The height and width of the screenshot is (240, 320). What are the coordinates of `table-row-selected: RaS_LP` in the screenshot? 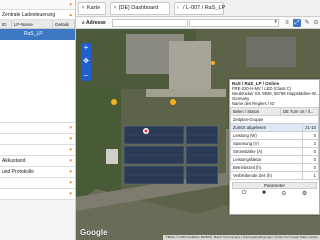 It's located at (37, 34).